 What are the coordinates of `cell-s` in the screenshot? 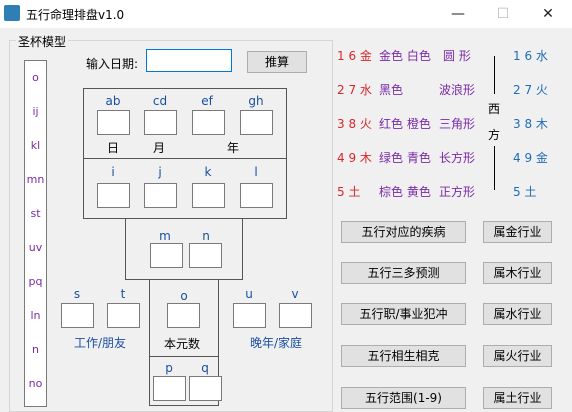 It's located at (77, 315).